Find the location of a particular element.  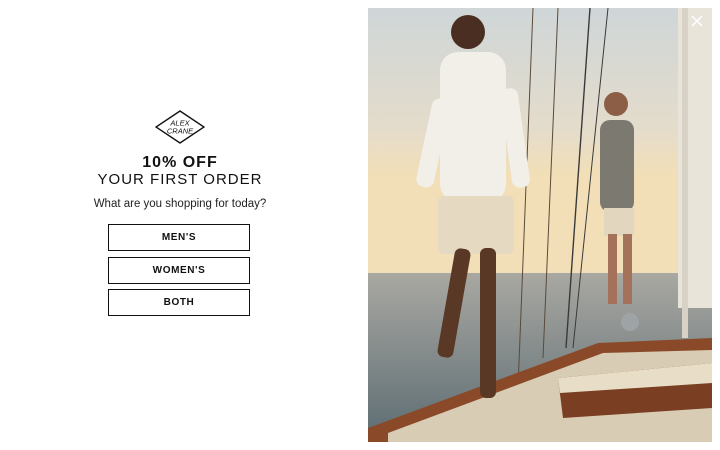

both-button: BOTH is located at coordinates (179, 302).